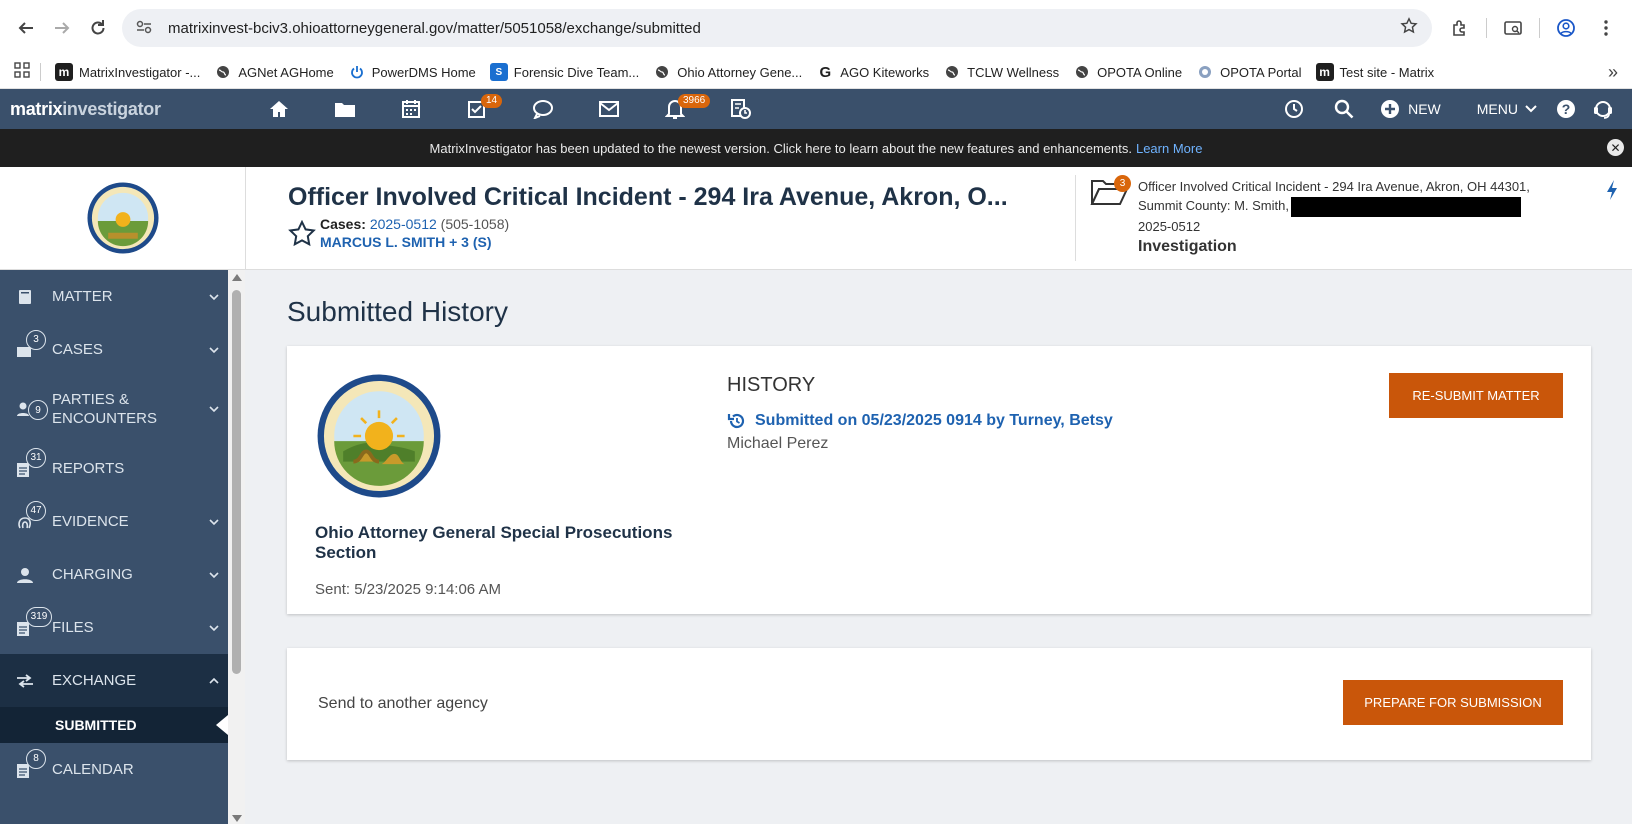 Image resolution: width=1632 pixels, height=824 pixels. Describe the element at coordinates (778, 443) in the screenshot. I see `history-recipient: Michael Perez` at that location.